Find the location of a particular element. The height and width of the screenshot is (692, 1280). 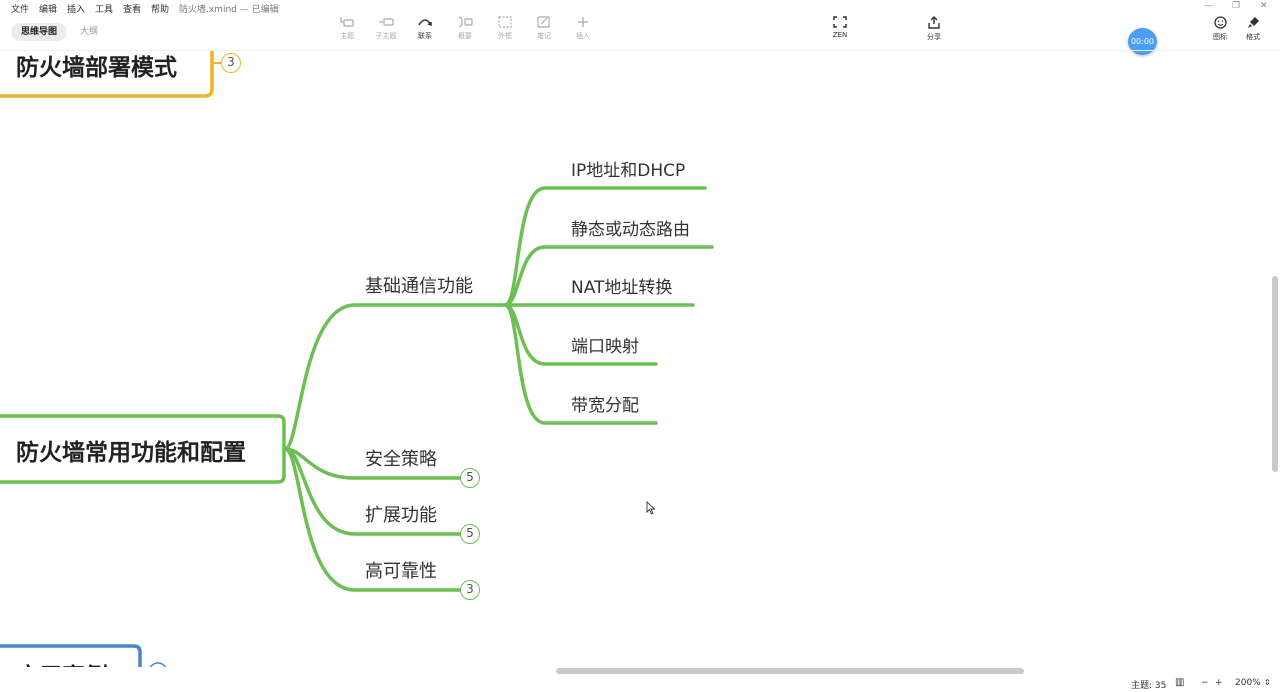

boundary-icon is located at coordinates (505, 22).